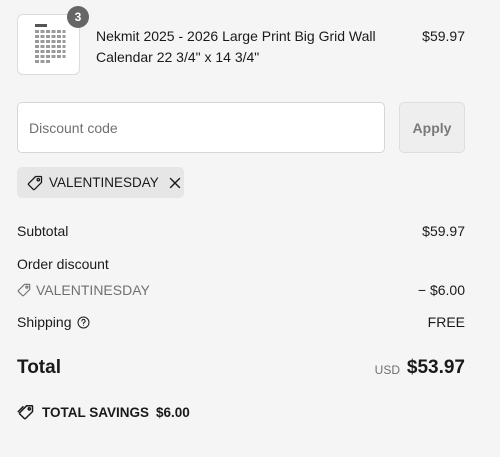 Image resolution: width=500 pixels, height=457 pixels. What do you see at coordinates (93, 290) in the screenshot?
I see `order-discount-code: VALENTINESDAY` at bounding box center [93, 290].